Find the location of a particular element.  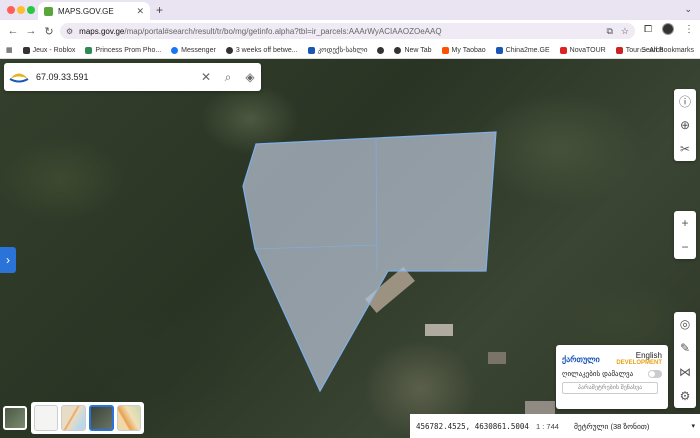

measure-icon: ✂ is located at coordinates (685, 149).